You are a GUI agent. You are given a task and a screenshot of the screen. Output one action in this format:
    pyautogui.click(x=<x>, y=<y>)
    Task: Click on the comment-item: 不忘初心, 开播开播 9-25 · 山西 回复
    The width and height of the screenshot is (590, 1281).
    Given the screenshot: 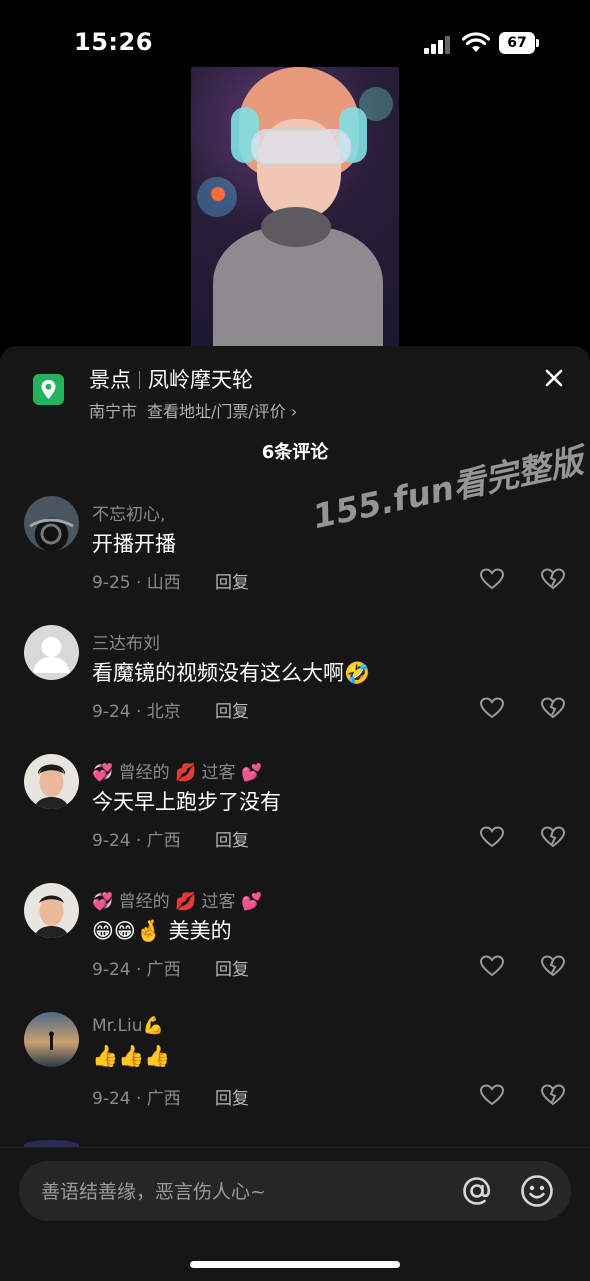 What is the action you would take?
    pyautogui.click(x=295, y=556)
    